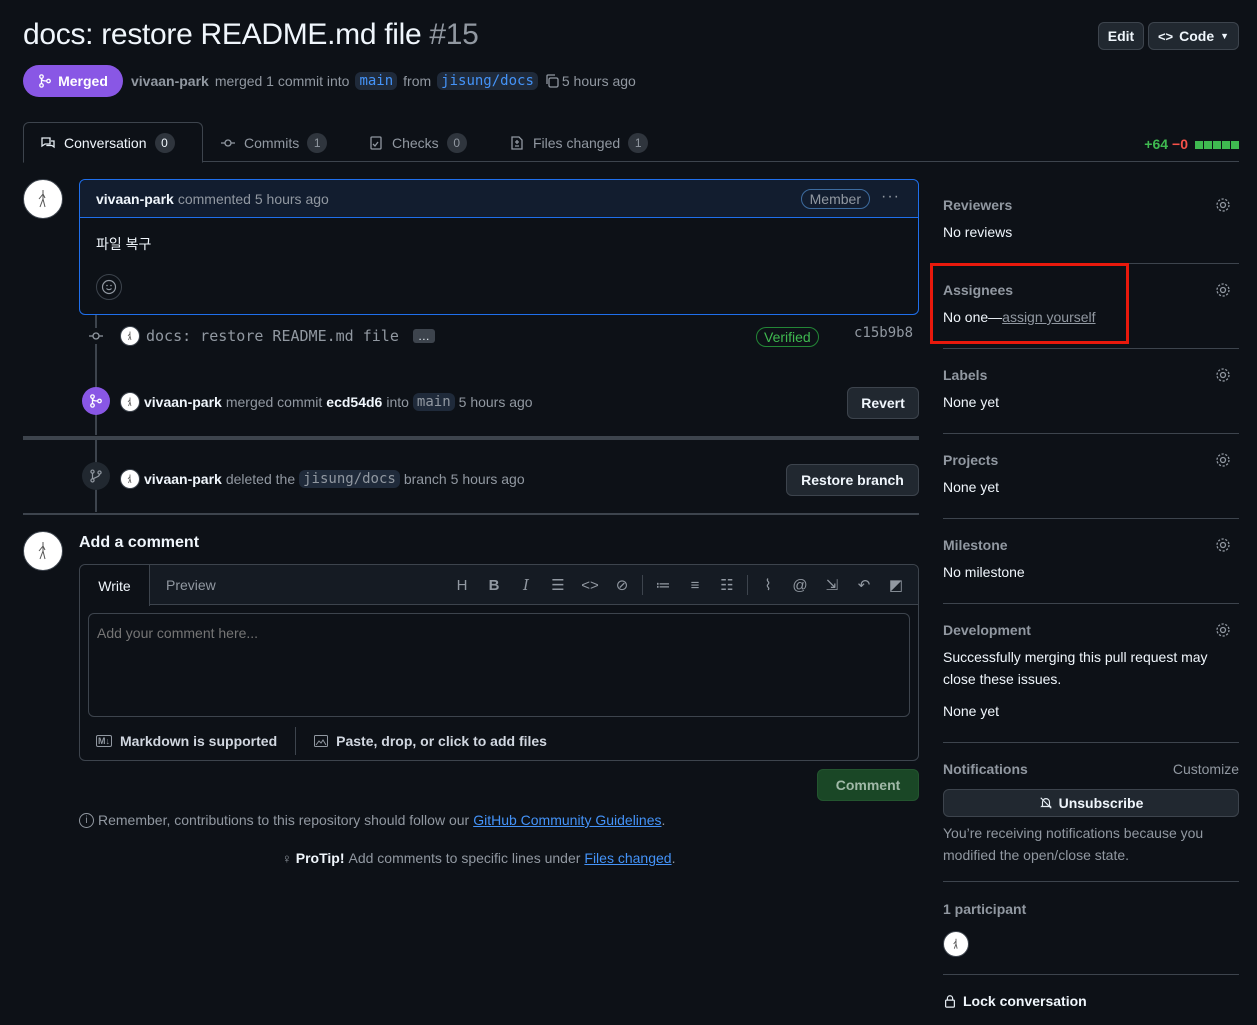 Image resolution: width=1257 pixels, height=1025 pixels. Describe the element at coordinates (883, 333) in the screenshot. I see `commit-sha: c15b9b8` at that location.